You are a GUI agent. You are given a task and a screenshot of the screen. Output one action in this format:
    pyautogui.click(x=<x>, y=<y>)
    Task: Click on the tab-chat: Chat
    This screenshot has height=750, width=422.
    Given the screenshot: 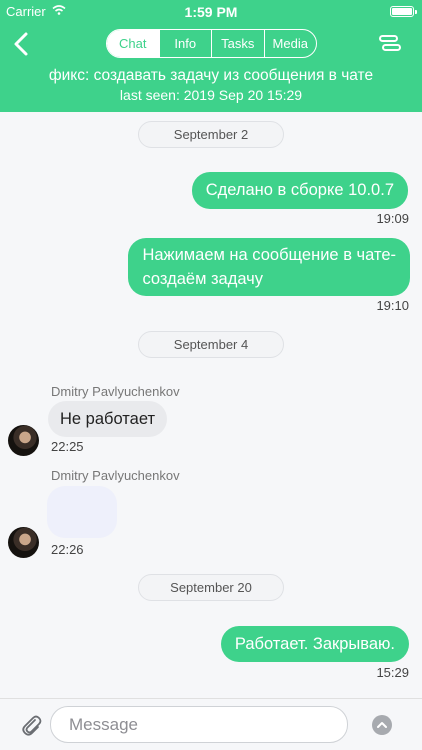 What is the action you would take?
    pyautogui.click(x=133, y=43)
    